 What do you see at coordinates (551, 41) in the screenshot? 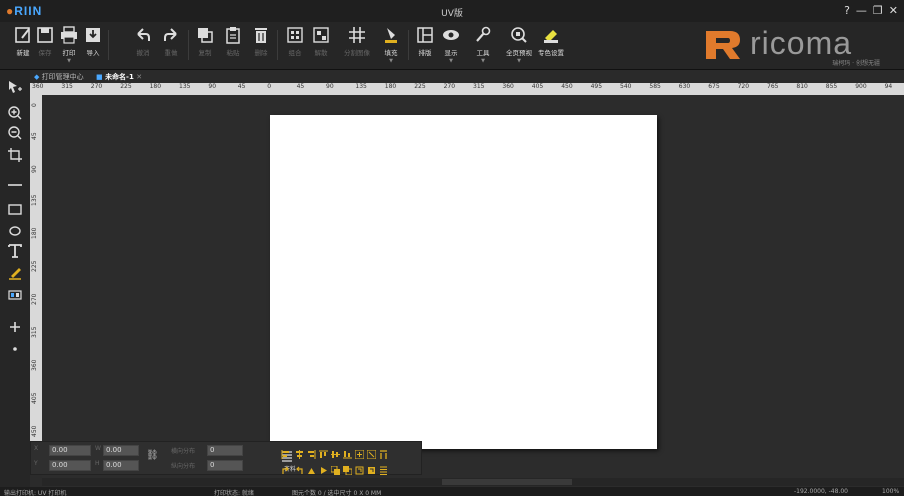
I see `spot-color-button: 专色设置` at bounding box center [551, 41].